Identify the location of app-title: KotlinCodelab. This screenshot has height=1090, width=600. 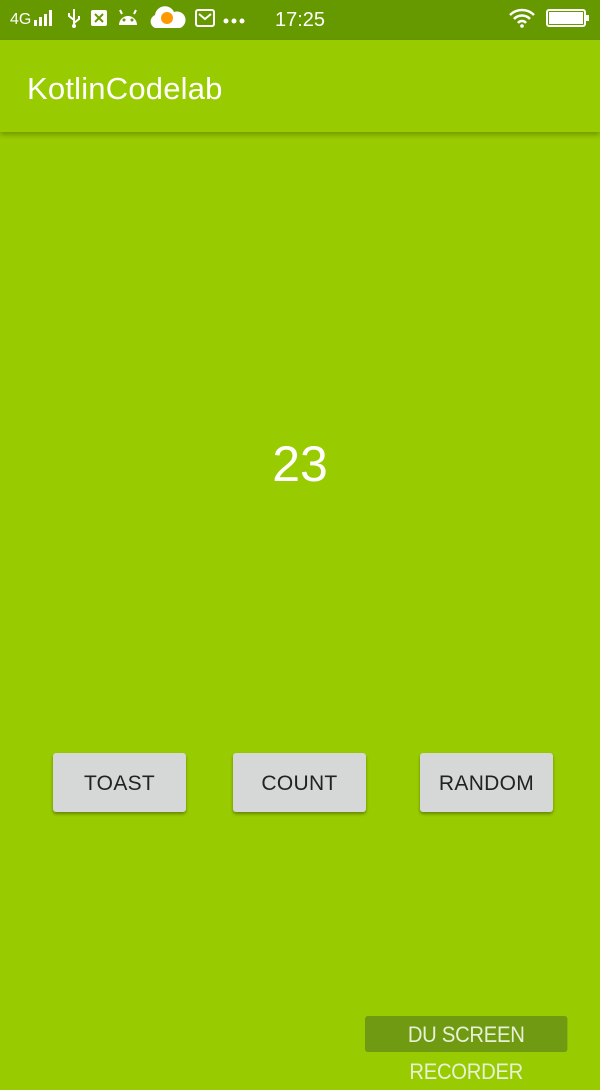
(125, 88).